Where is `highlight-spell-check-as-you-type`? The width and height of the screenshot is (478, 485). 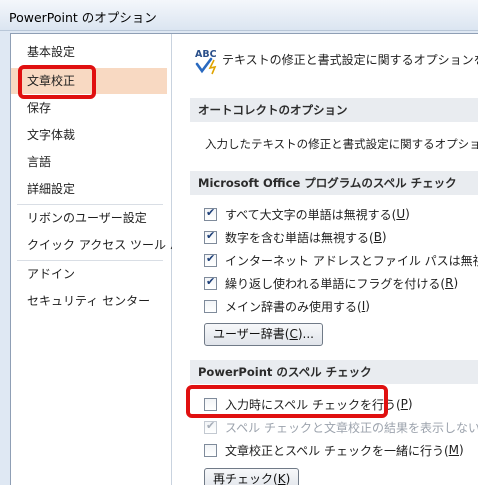 highlight-spell-check-as-you-type is located at coordinates (287, 401).